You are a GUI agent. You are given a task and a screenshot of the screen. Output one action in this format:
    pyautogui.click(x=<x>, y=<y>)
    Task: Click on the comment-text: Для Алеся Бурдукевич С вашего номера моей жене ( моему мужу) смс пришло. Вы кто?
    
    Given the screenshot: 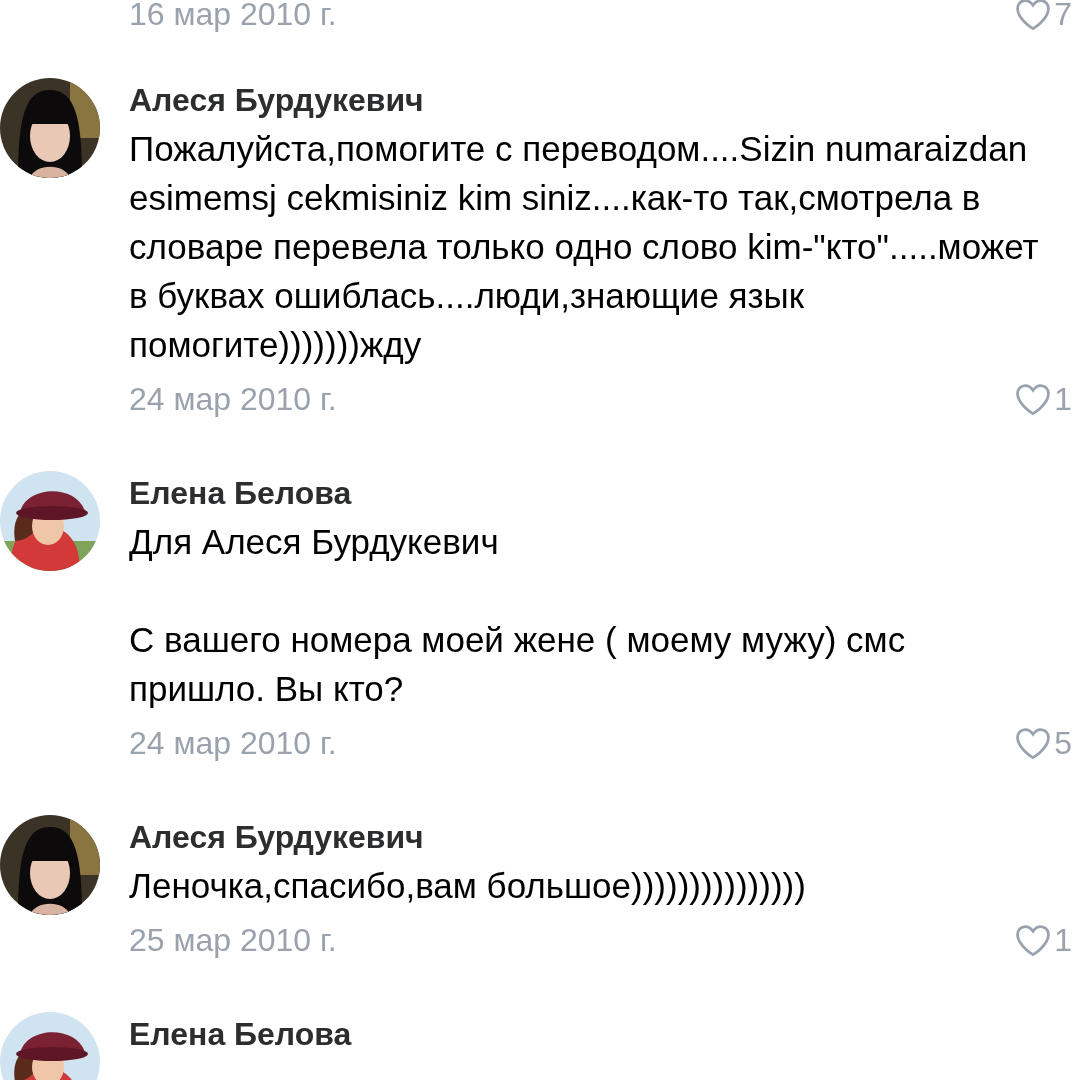 What is the action you would take?
    pyautogui.click(x=518, y=615)
    